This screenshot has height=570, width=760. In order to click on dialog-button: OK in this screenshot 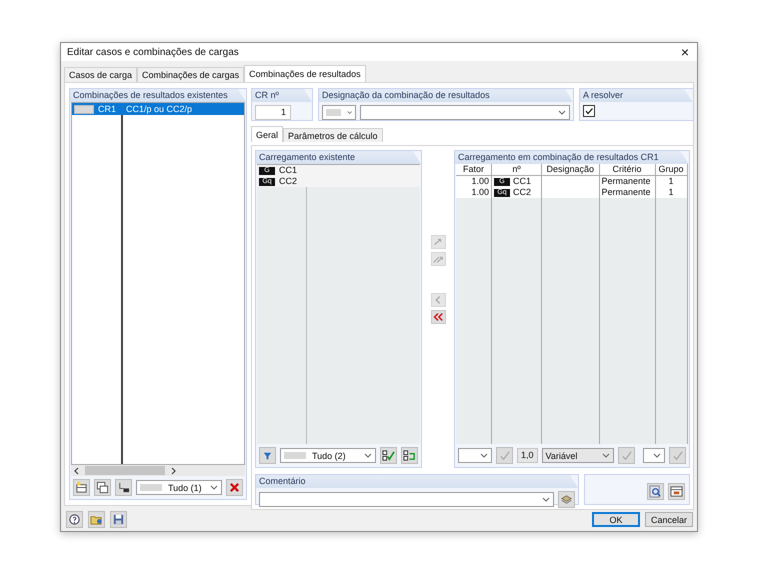, I will do `click(616, 519)`.